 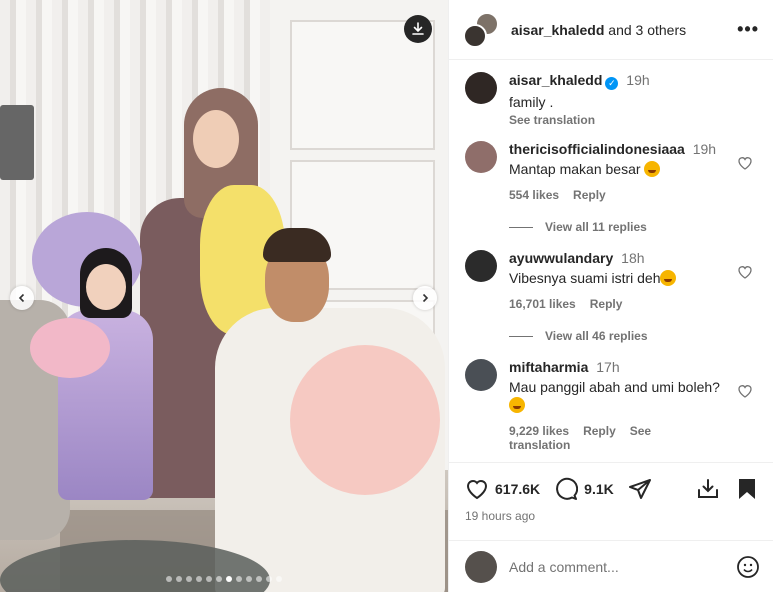 What do you see at coordinates (365, 420) in the screenshot?
I see `unicorn-plush-peach` at bounding box center [365, 420].